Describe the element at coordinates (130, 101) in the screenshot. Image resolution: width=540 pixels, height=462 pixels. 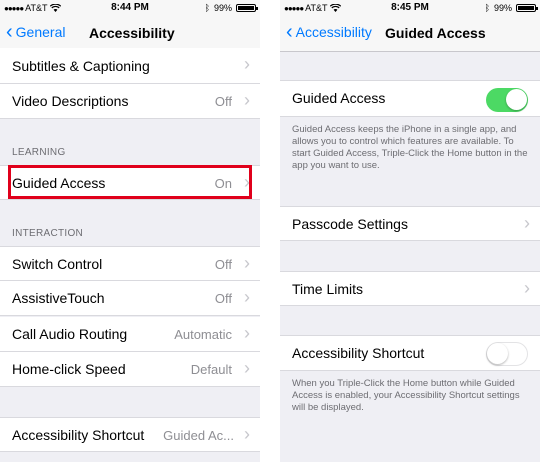
I see `row-video-descriptions: Video Descriptions Off ›` at that location.